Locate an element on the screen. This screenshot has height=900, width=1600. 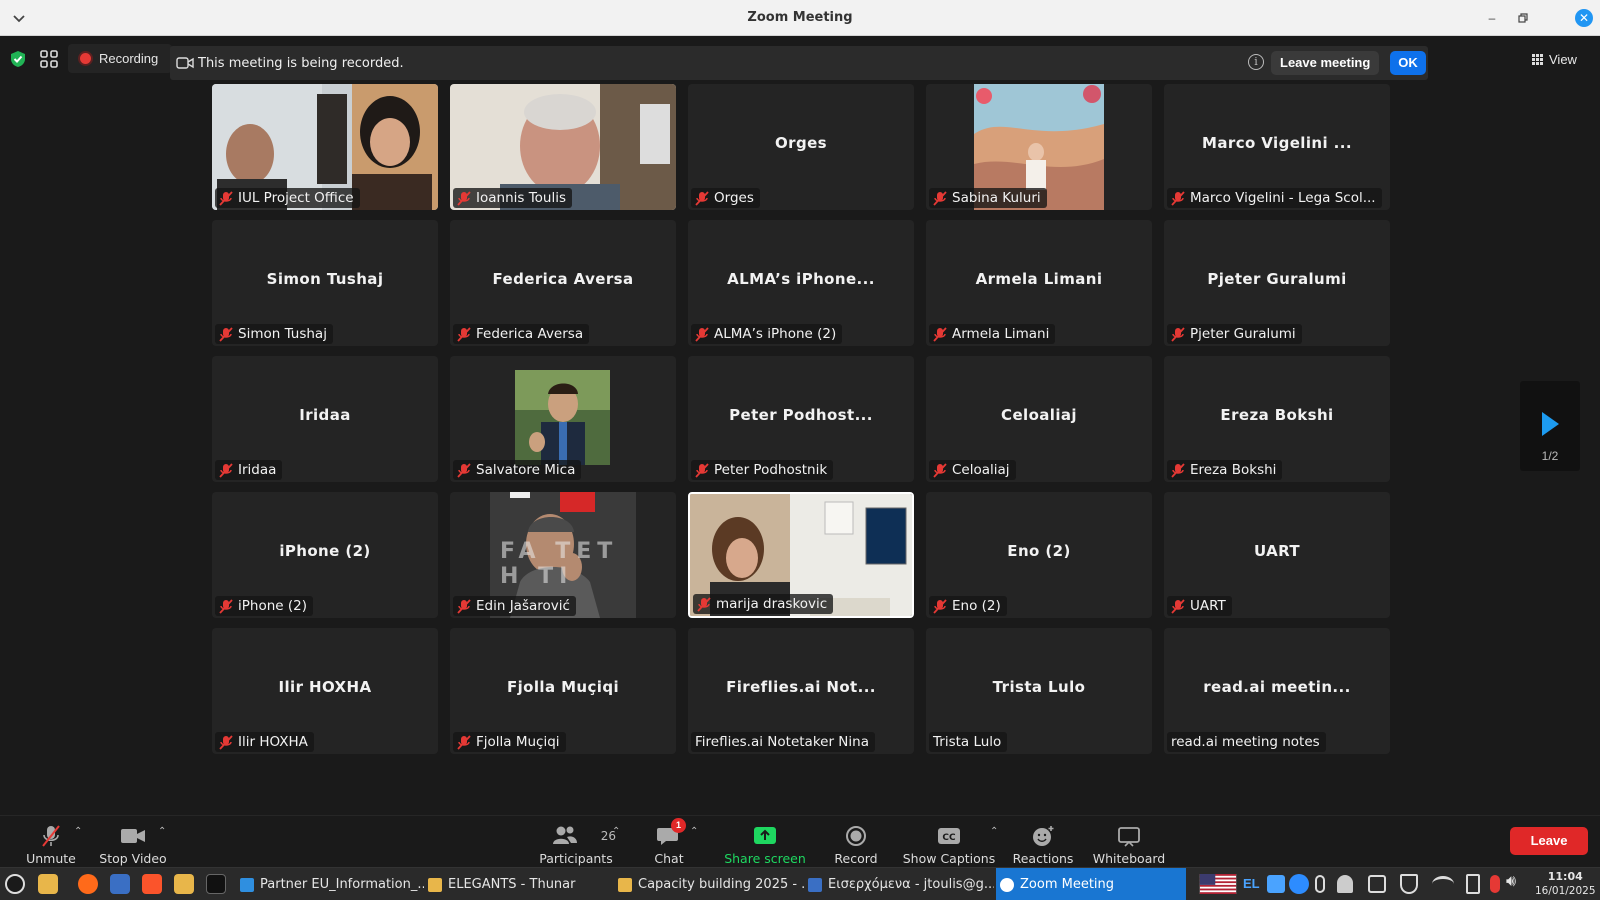
participant-tile: Iridaa Iridaa is located at coordinates (325, 419).